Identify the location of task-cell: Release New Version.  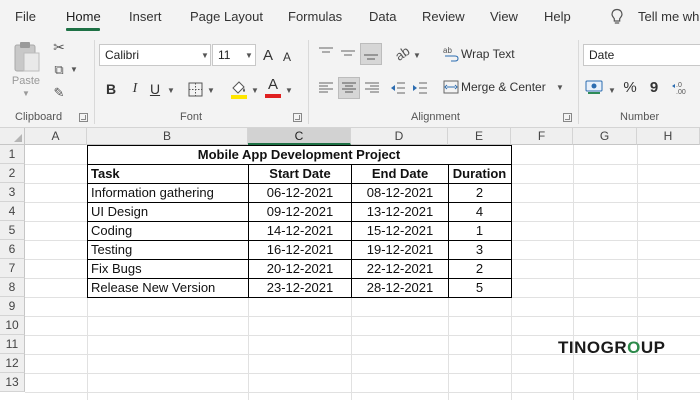
(168, 287).